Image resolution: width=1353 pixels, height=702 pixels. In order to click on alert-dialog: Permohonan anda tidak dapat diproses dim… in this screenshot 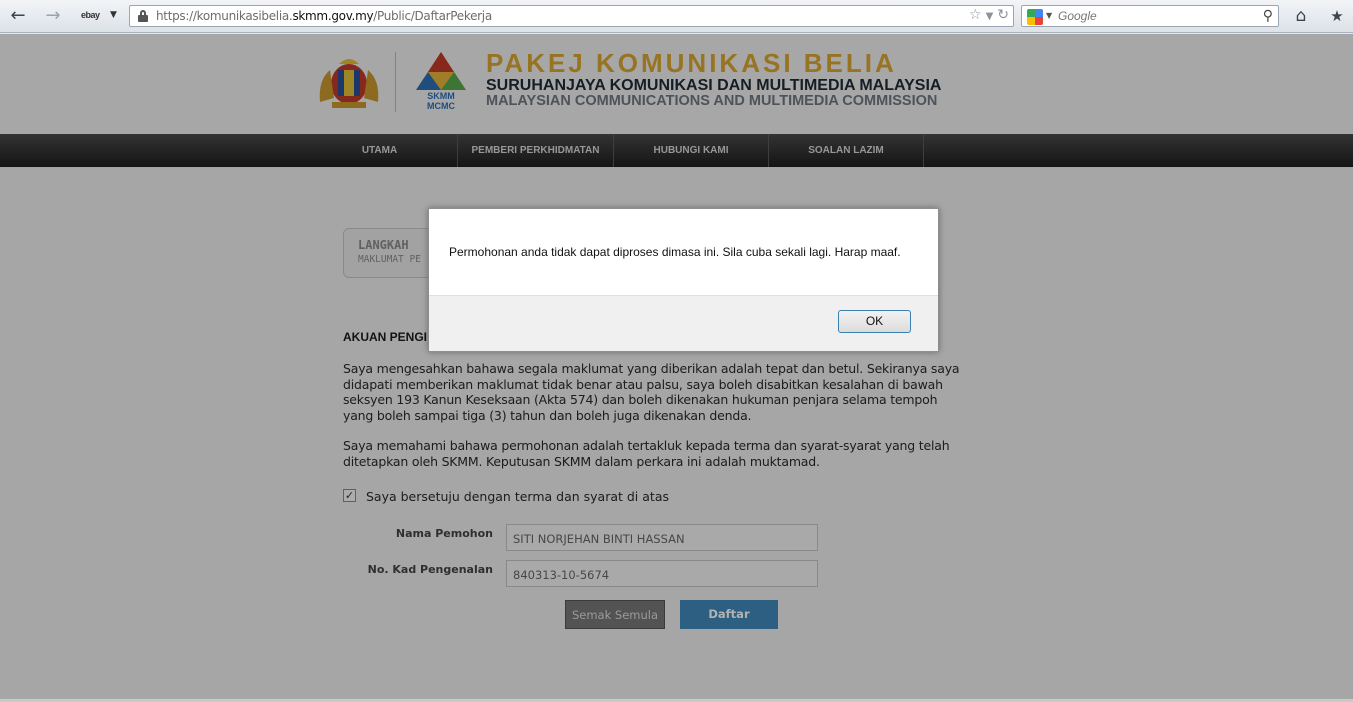, I will do `click(683, 280)`.